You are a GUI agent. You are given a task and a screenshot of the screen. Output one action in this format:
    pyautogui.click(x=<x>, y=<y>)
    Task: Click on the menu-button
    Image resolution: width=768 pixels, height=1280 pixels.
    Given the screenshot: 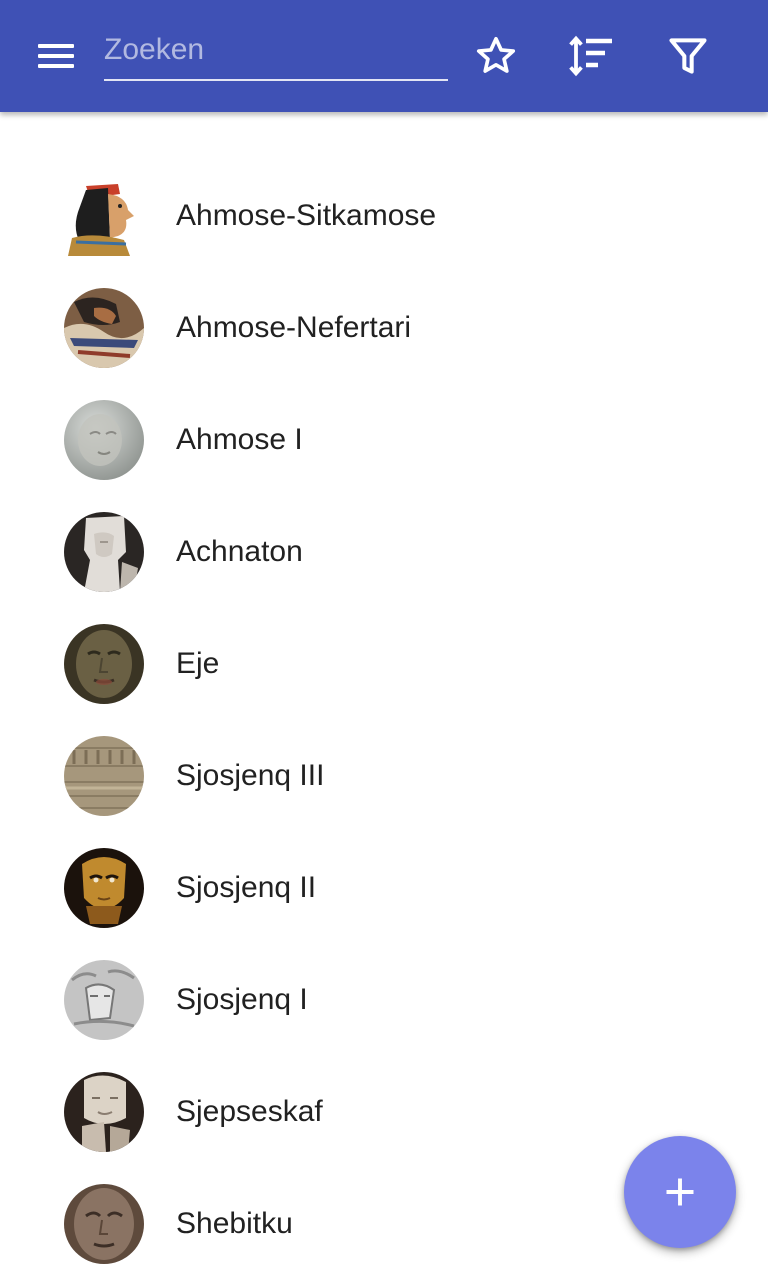 What is the action you would take?
    pyautogui.click(x=56, y=56)
    